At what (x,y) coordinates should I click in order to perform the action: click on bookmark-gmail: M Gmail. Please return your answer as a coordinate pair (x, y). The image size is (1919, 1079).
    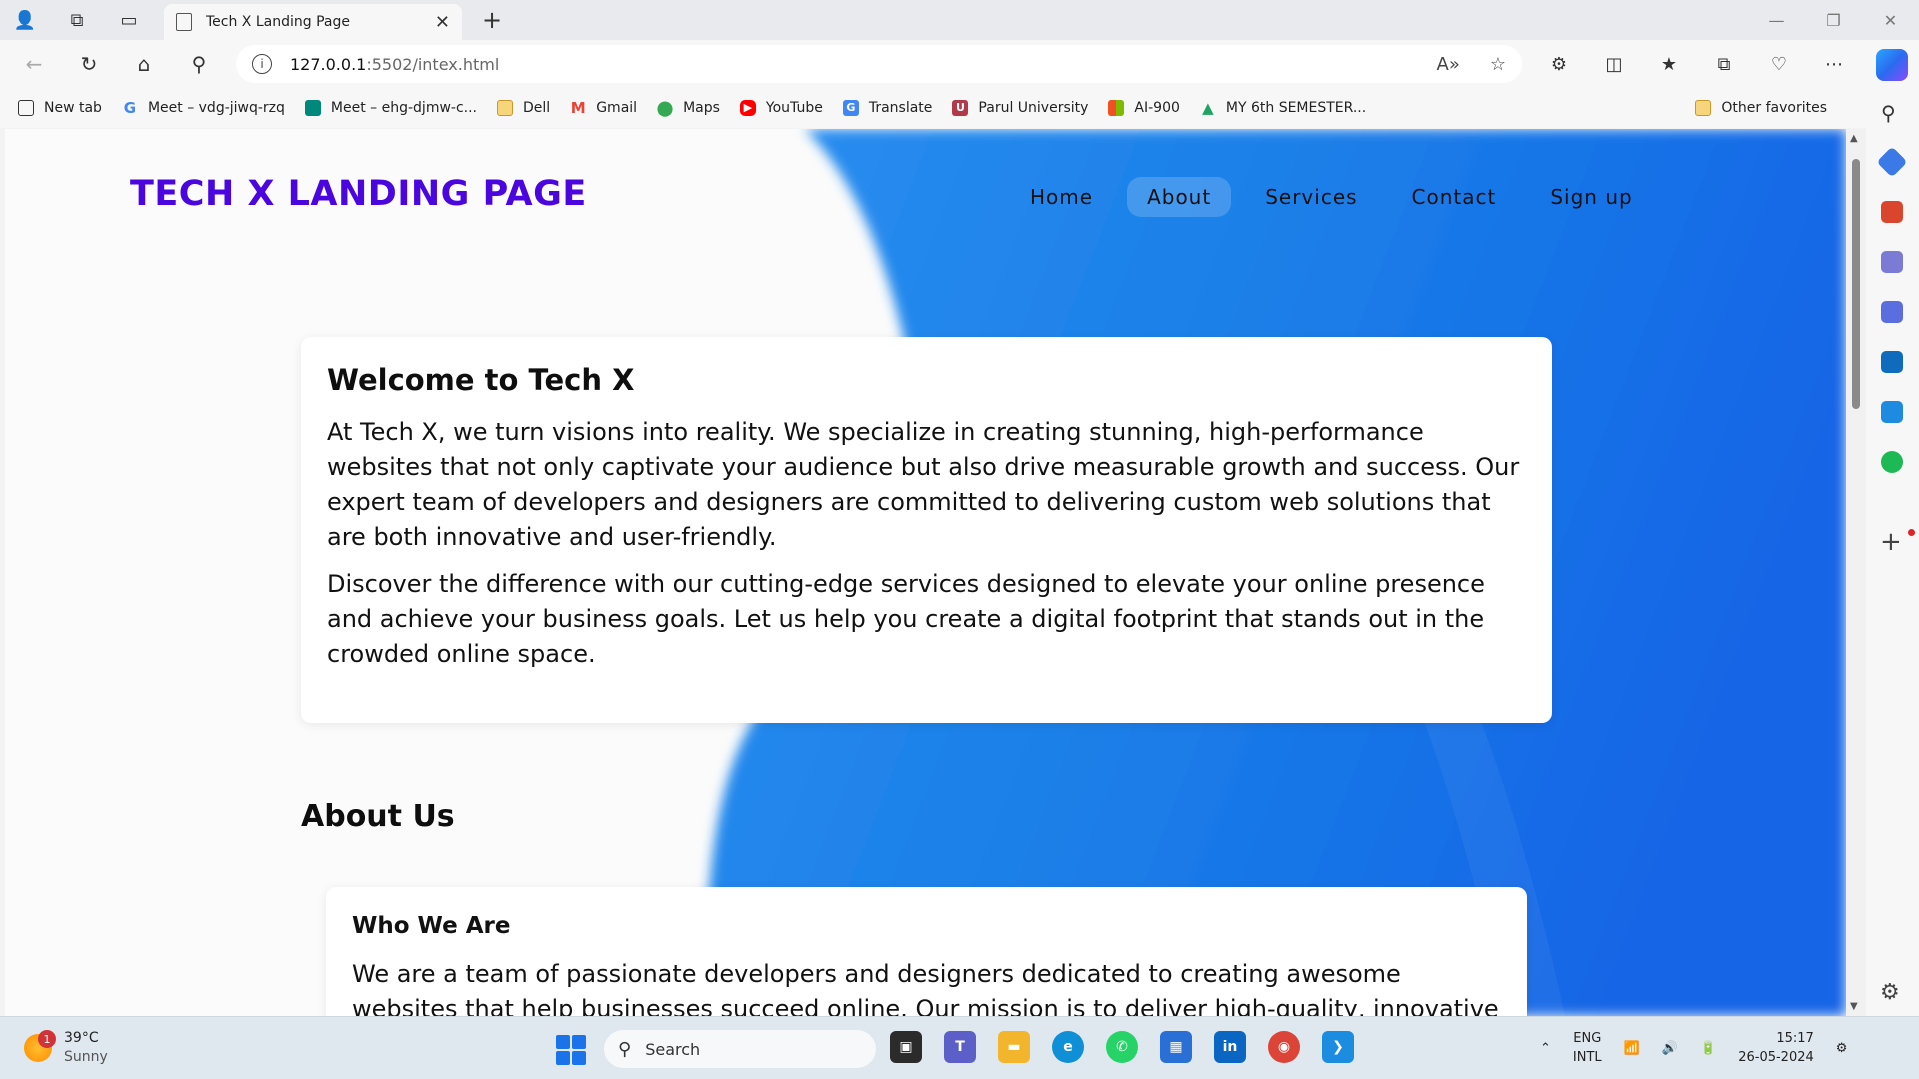
    Looking at the image, I should click on (603, 107).